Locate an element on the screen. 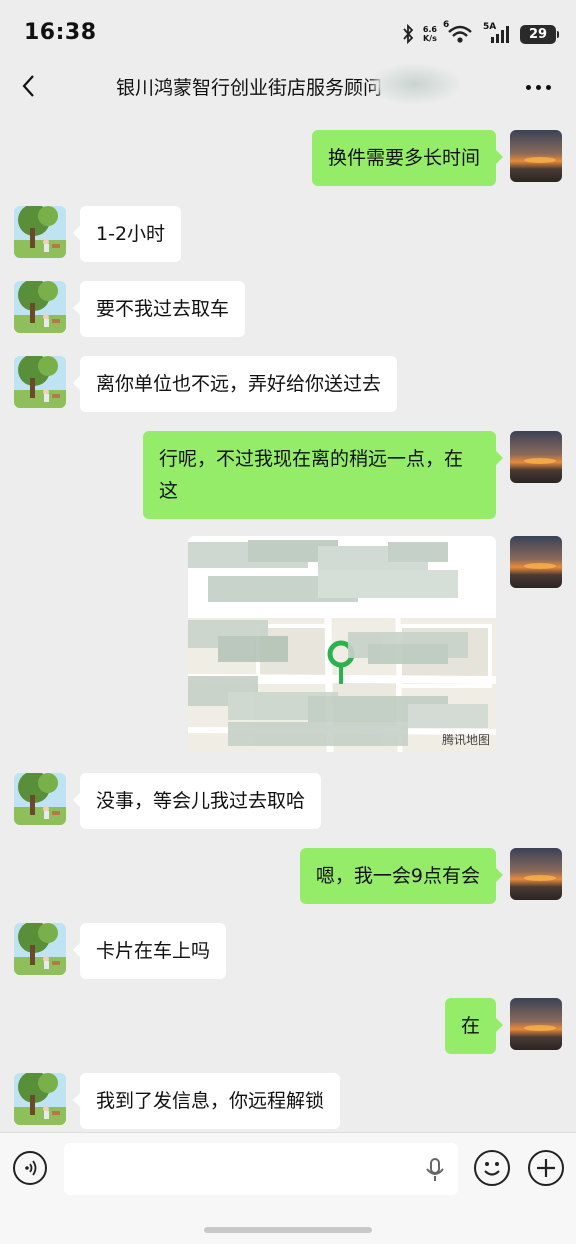  microphone-icon is located at coordinates (435, 1170).